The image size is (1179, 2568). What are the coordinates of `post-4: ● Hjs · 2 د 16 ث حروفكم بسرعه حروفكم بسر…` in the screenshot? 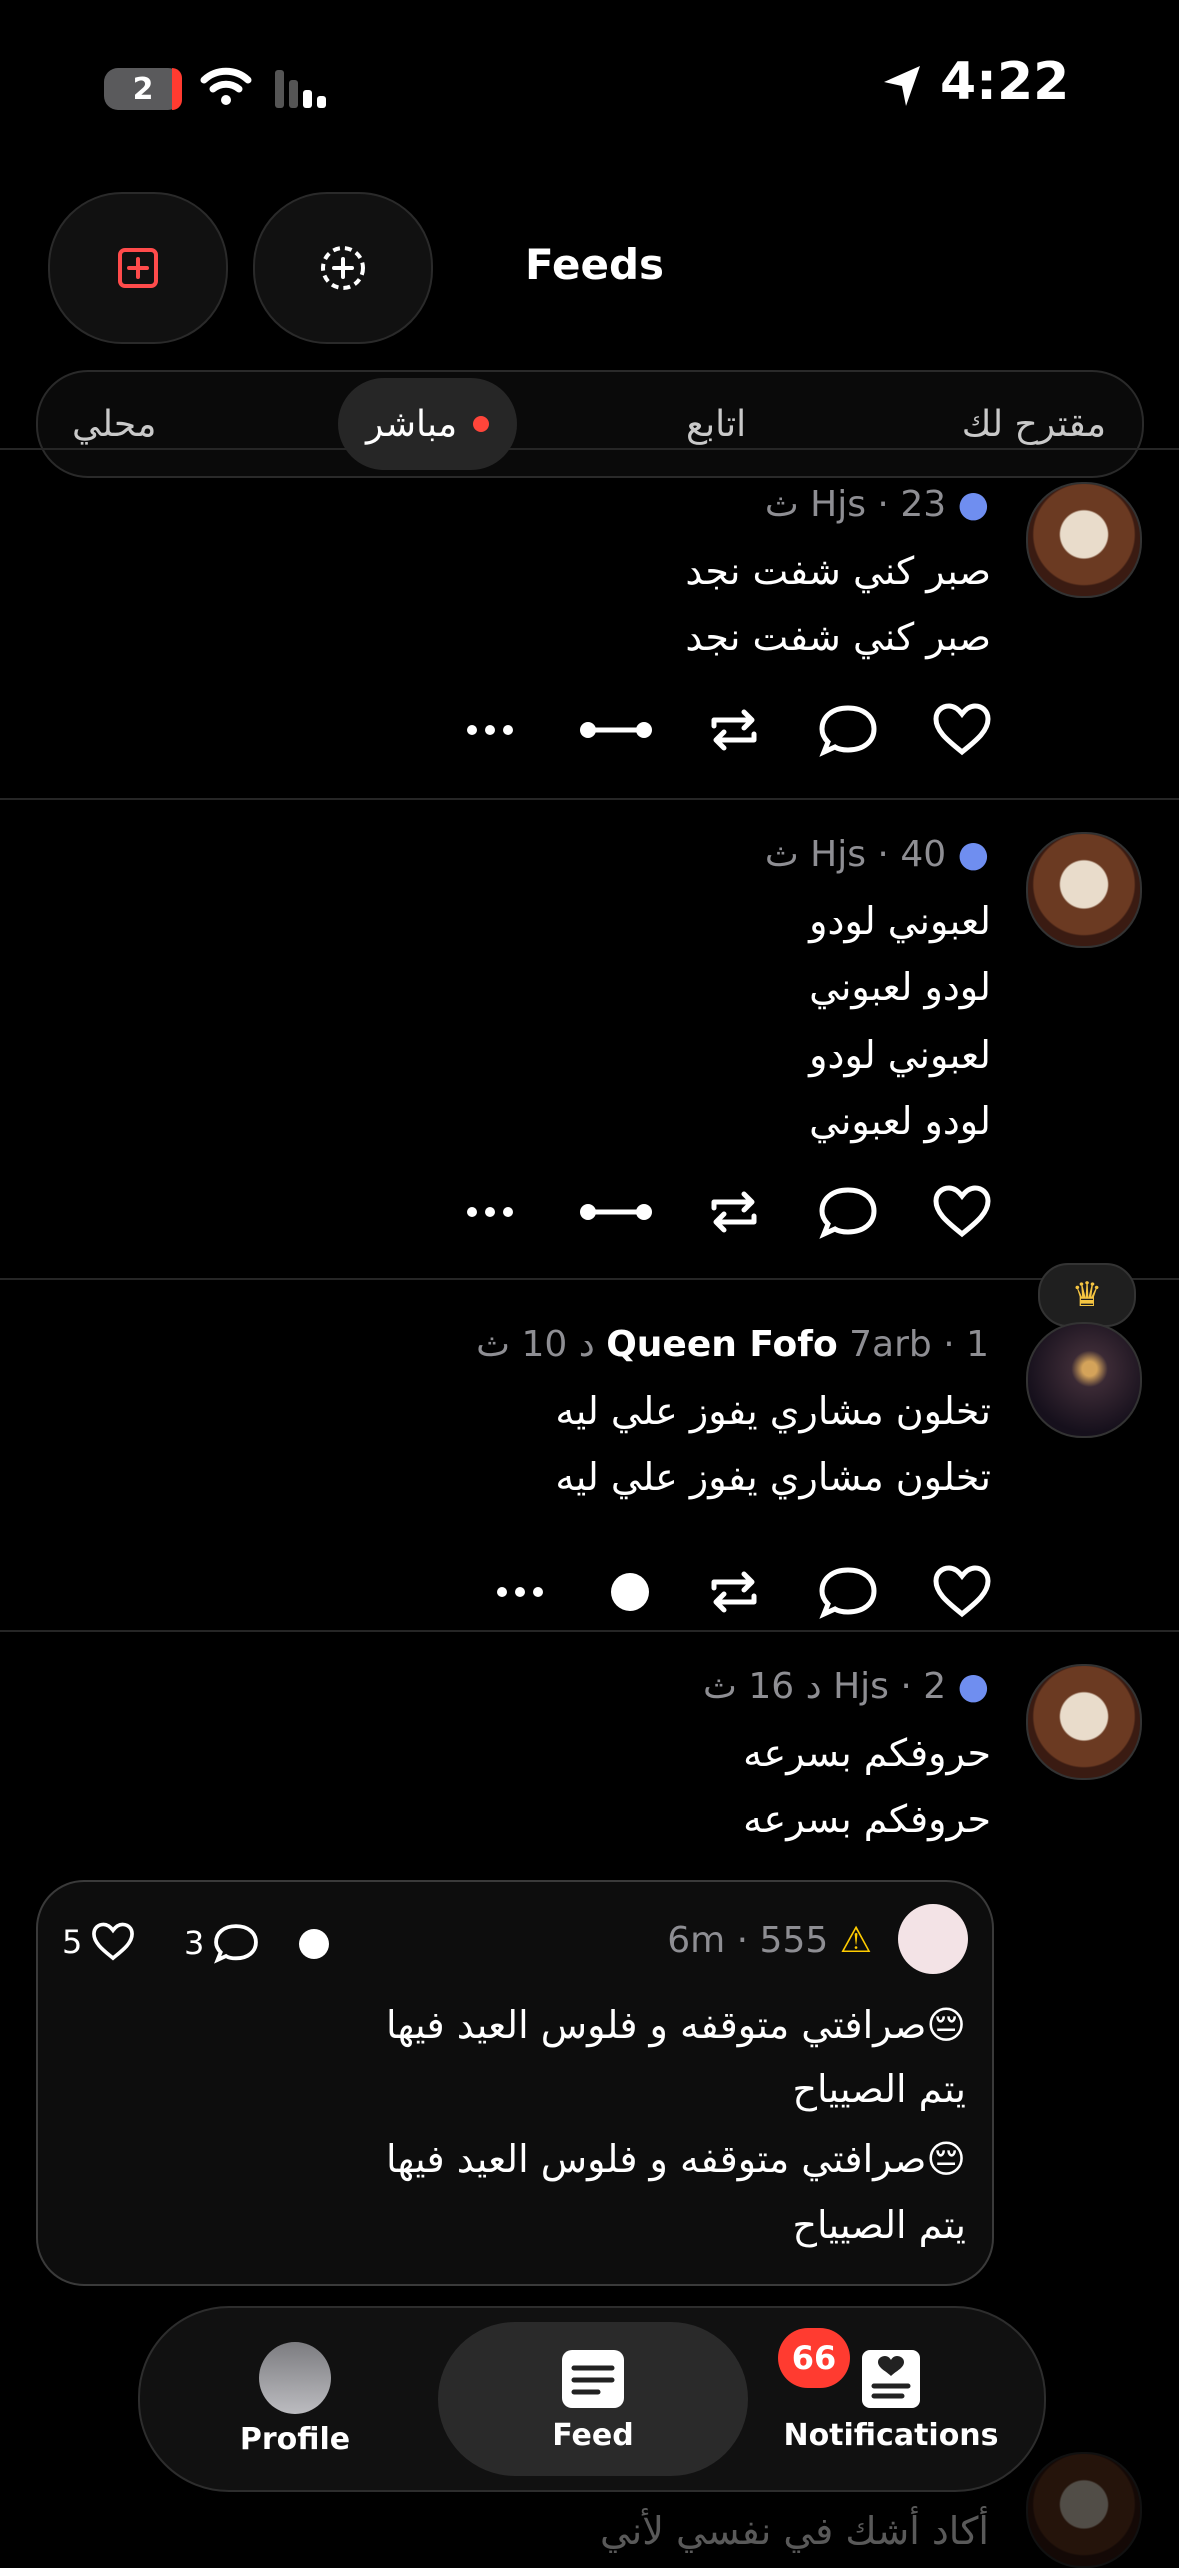 It's located at (589, 1762).